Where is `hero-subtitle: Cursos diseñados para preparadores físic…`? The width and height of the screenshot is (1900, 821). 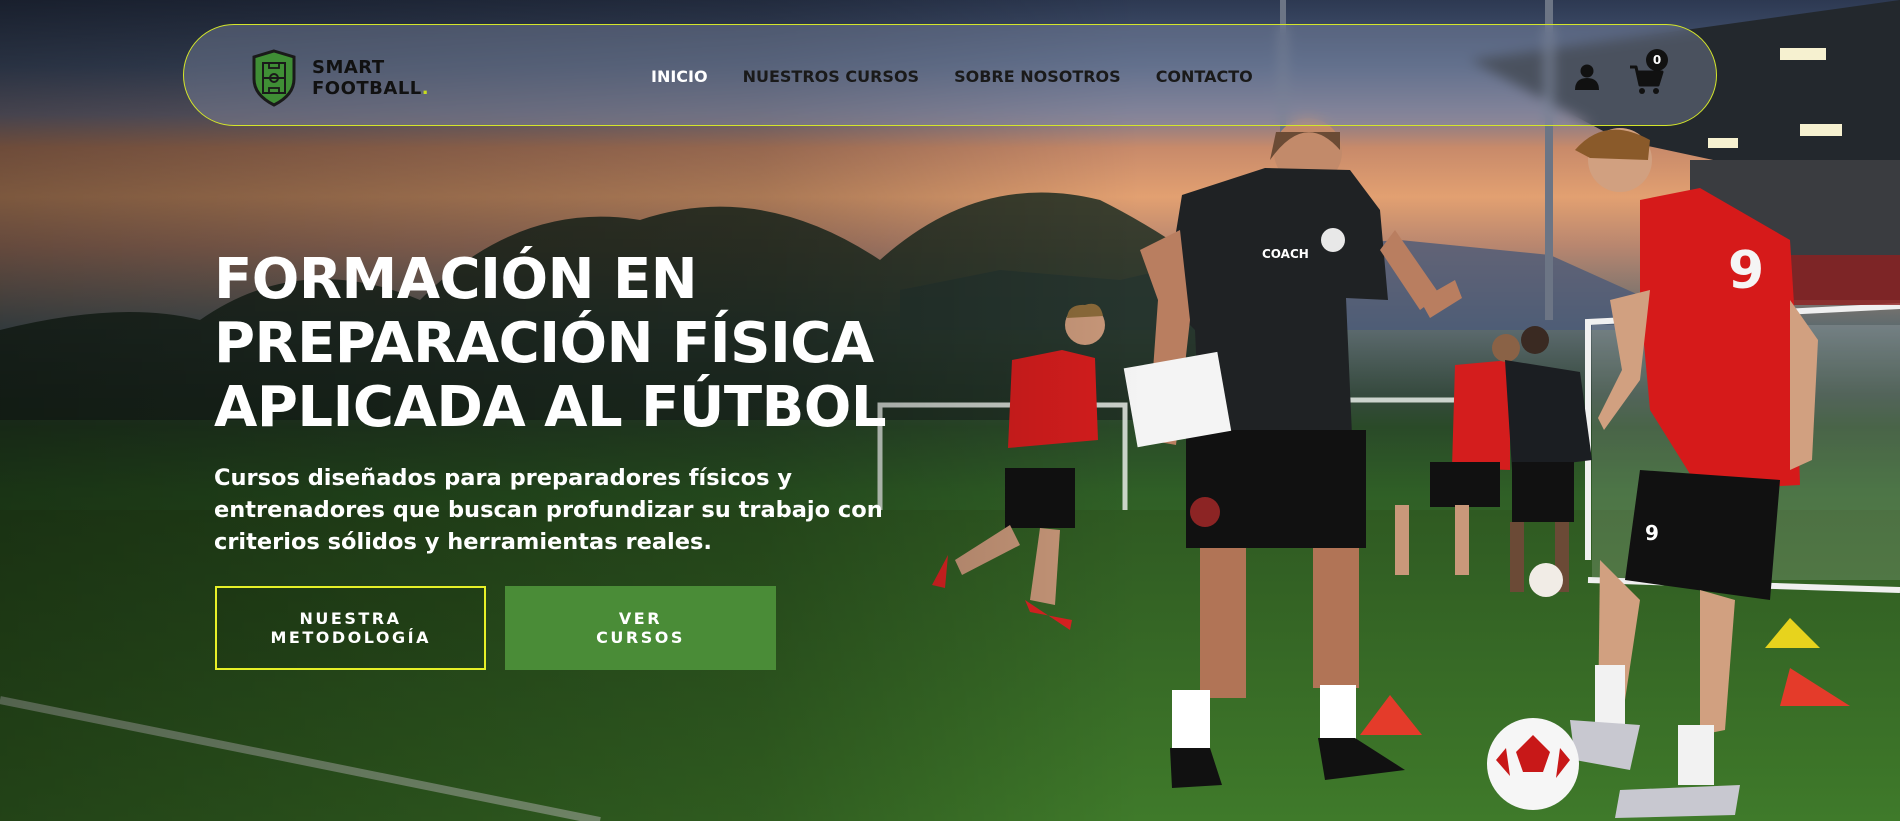 hero-subtitle: Cursos diseñados para preparadores físic… is located at coordinates (548, 510).